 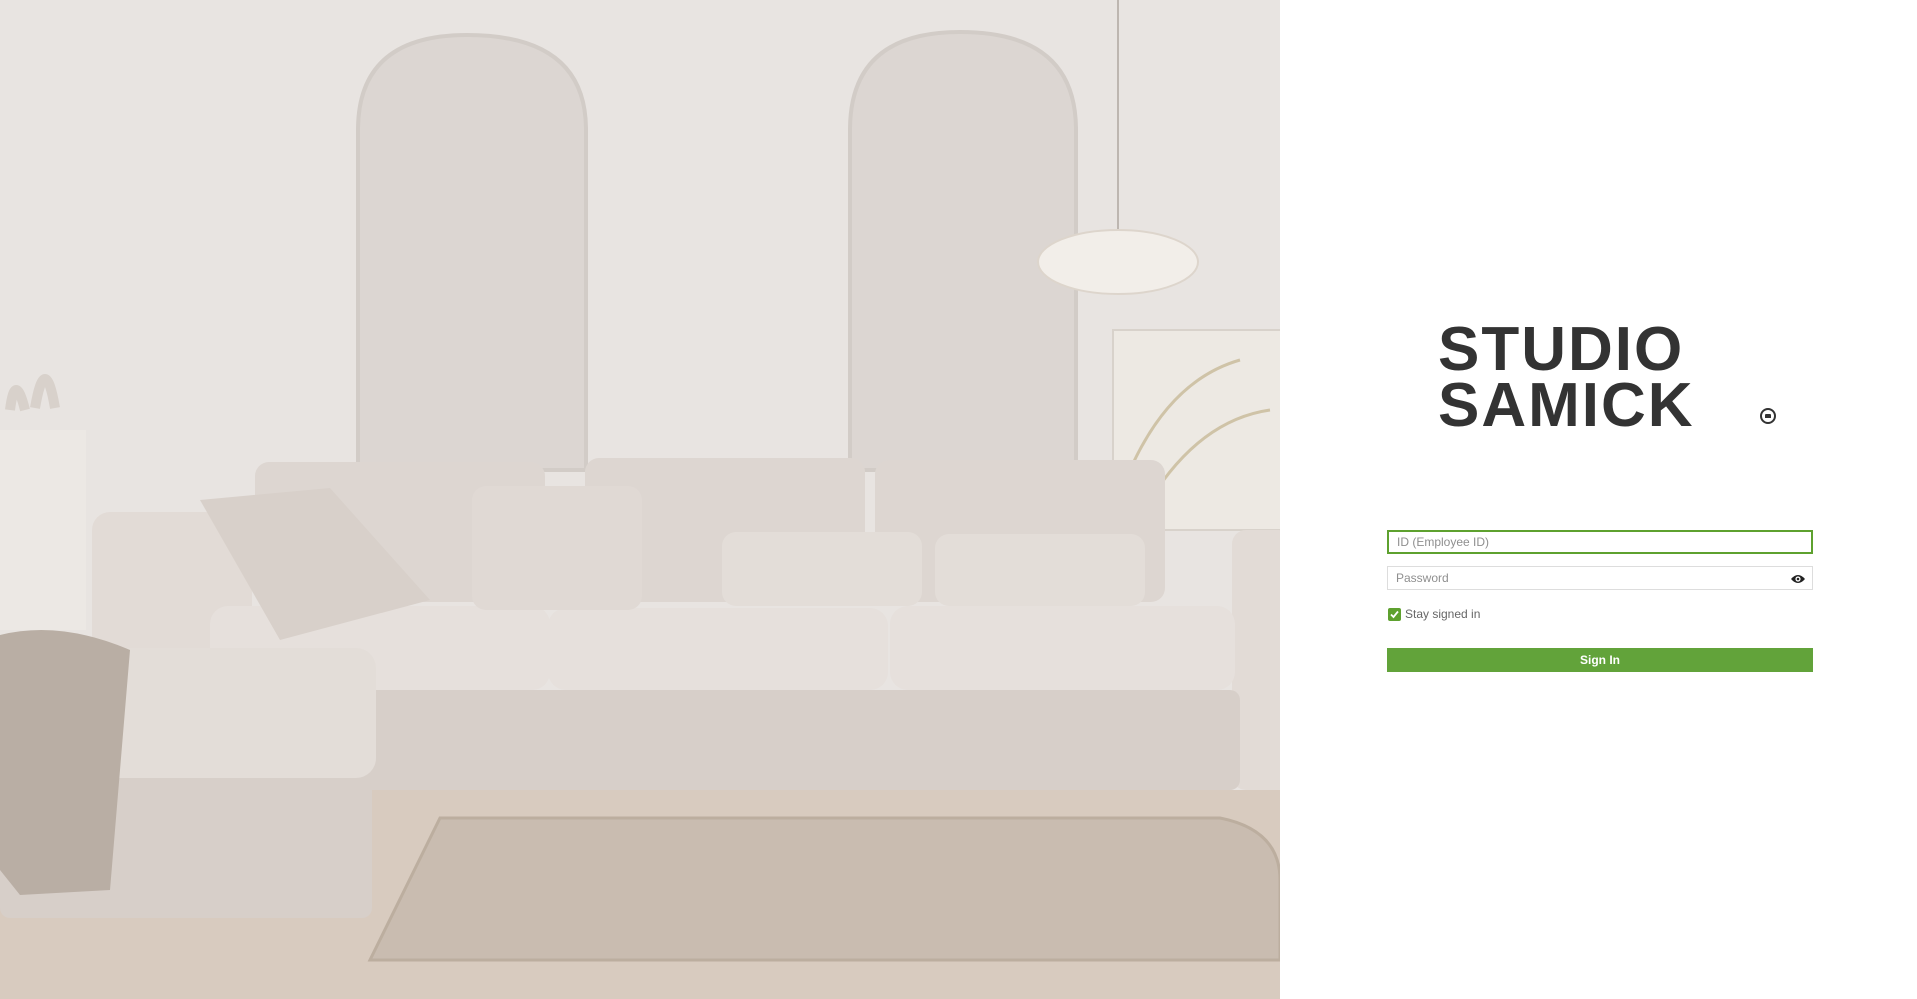 What do you see at coordinates (1600, 660) in the screenshot?
I see `sign-in-button: Sign In` at bounding box center [1600, 660].